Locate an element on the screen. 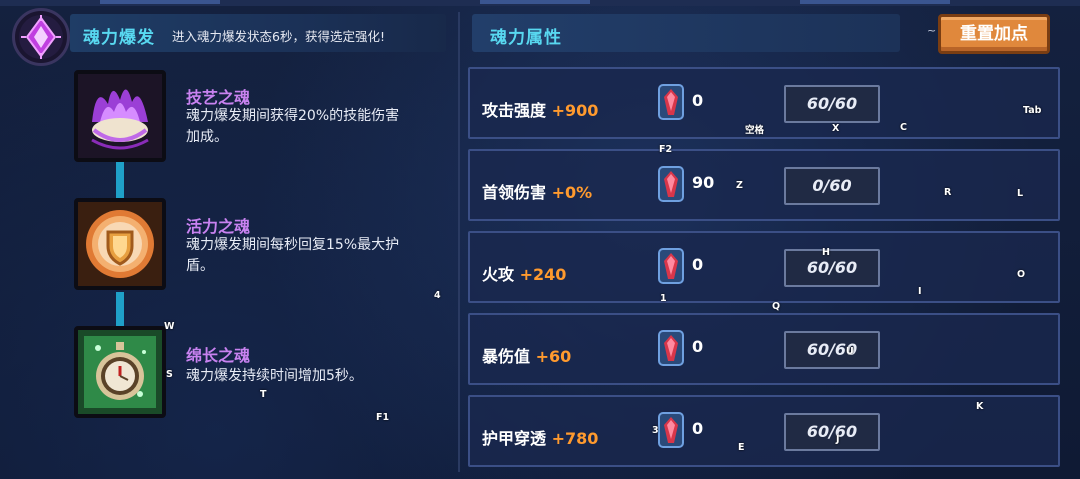  key-hint: T is located at coordinates (263, 394).